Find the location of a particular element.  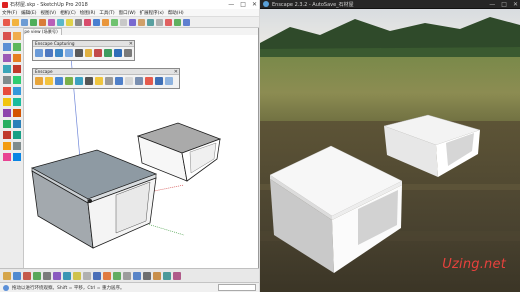

look-around-icon is located at coordinates (177, 275).